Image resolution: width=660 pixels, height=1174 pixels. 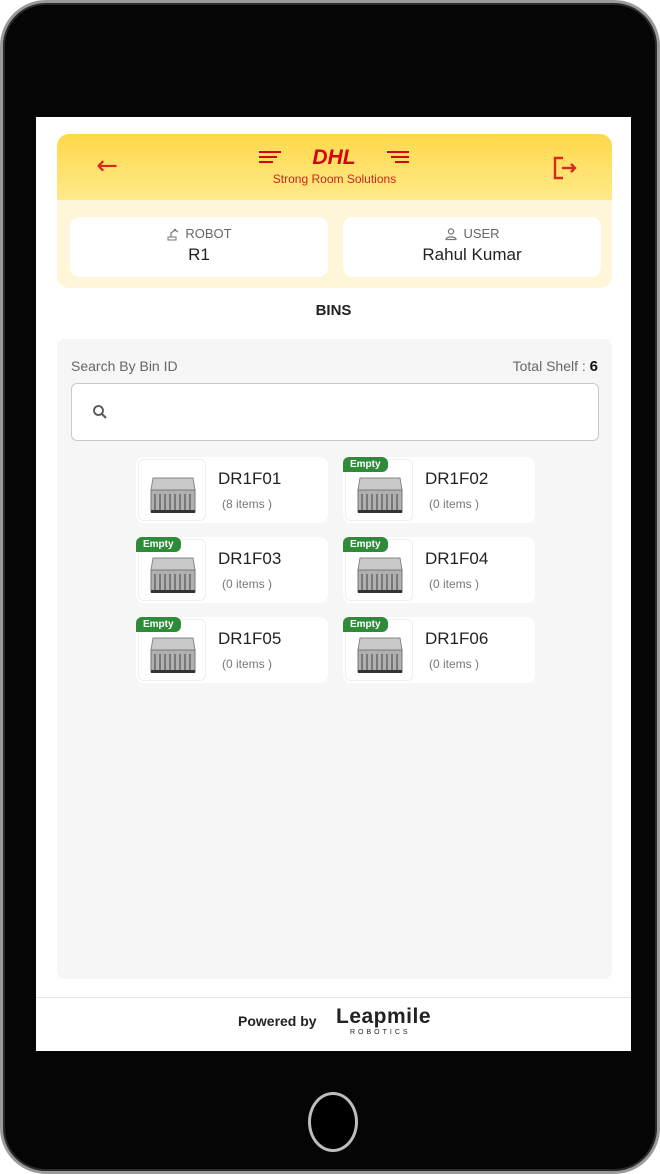 I want to click on bin-id: DR1F01, so click(x=250, y=478).